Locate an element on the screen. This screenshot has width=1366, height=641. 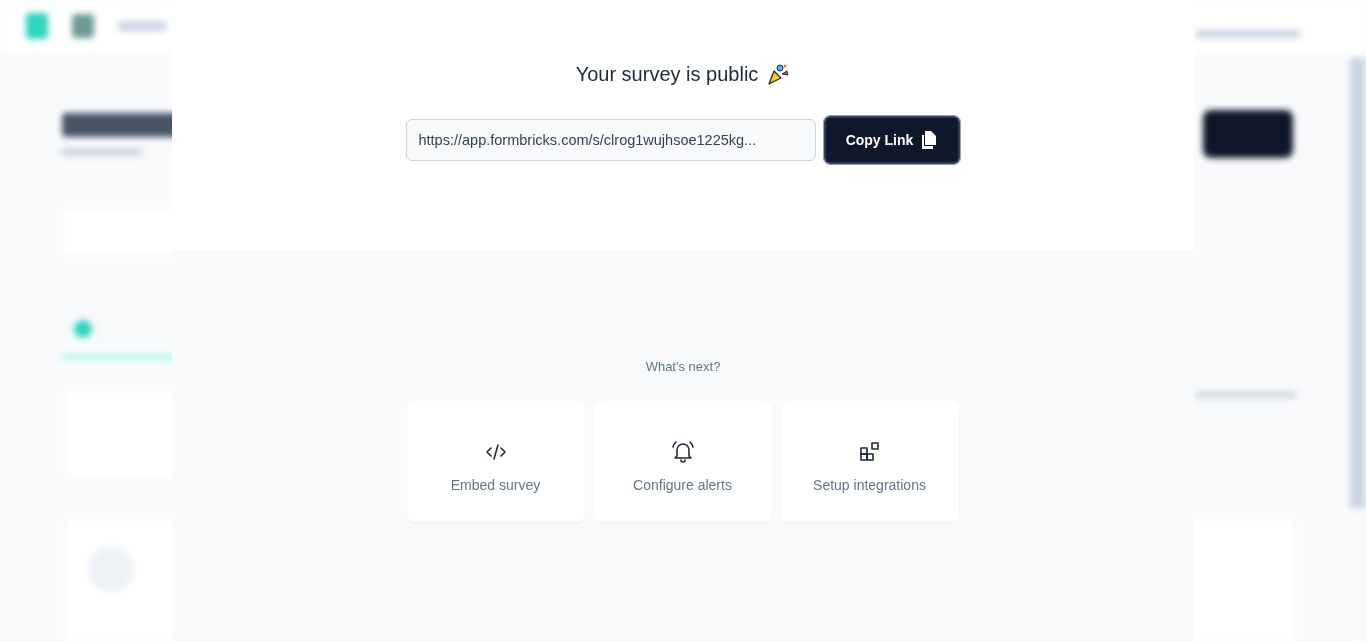
bell-icon is located at coordinates (682, 451).